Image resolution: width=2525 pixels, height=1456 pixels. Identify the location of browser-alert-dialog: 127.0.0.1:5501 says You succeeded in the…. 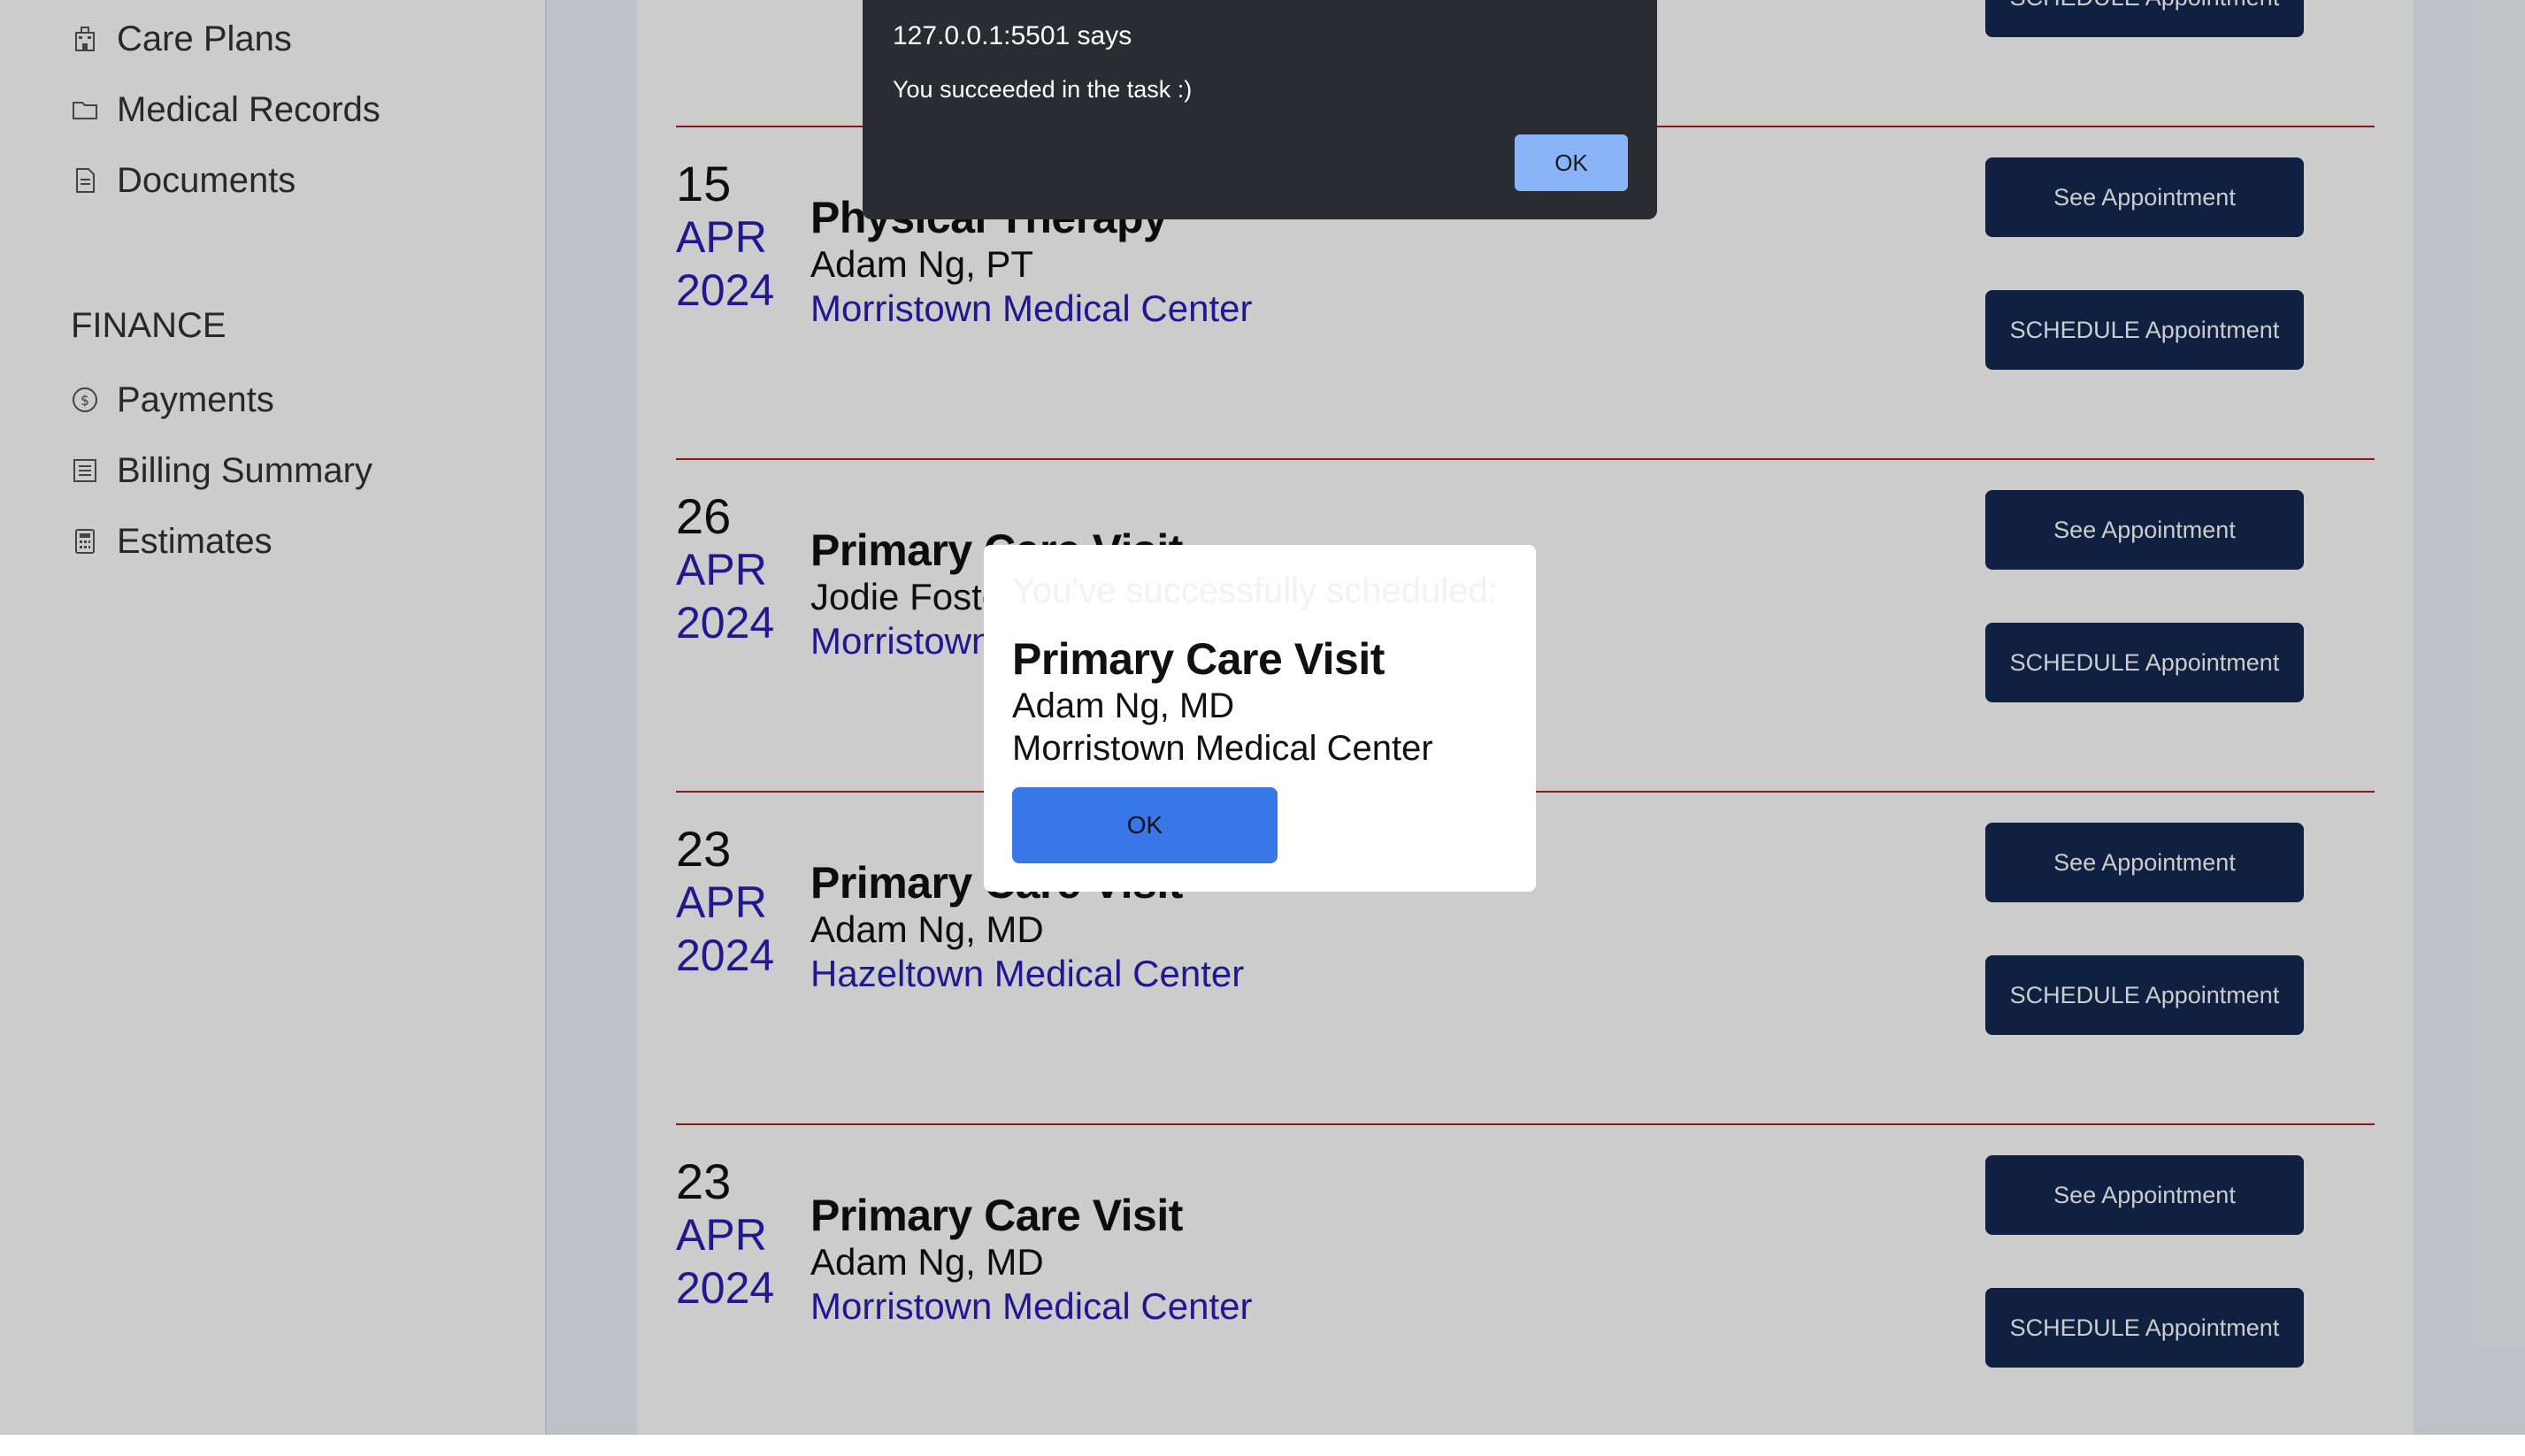
(1260, 109).